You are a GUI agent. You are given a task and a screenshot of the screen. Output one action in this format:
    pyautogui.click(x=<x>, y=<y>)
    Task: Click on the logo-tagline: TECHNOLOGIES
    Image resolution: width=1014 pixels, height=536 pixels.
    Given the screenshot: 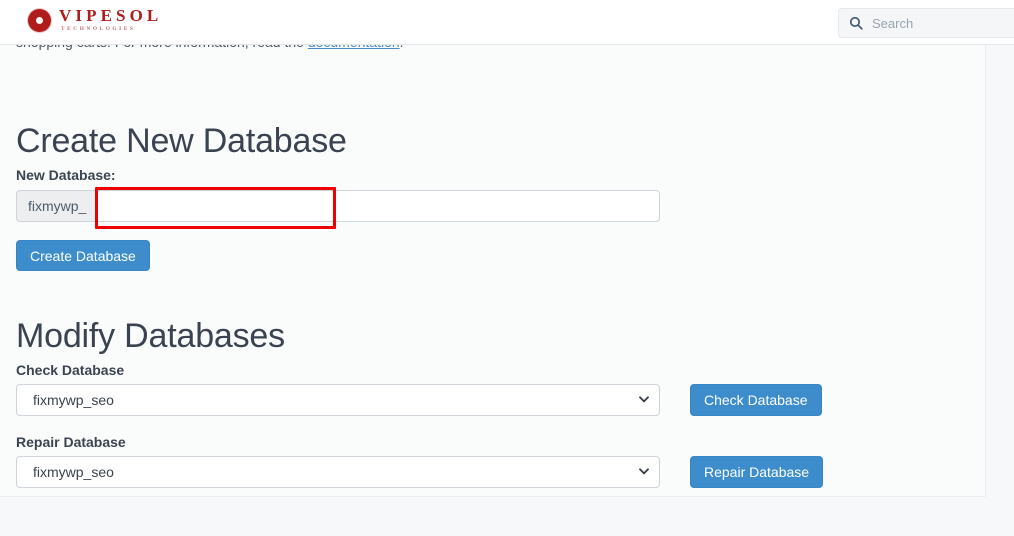 What is the action you would take?
    pyautogui.click(x=98, y=29)
    